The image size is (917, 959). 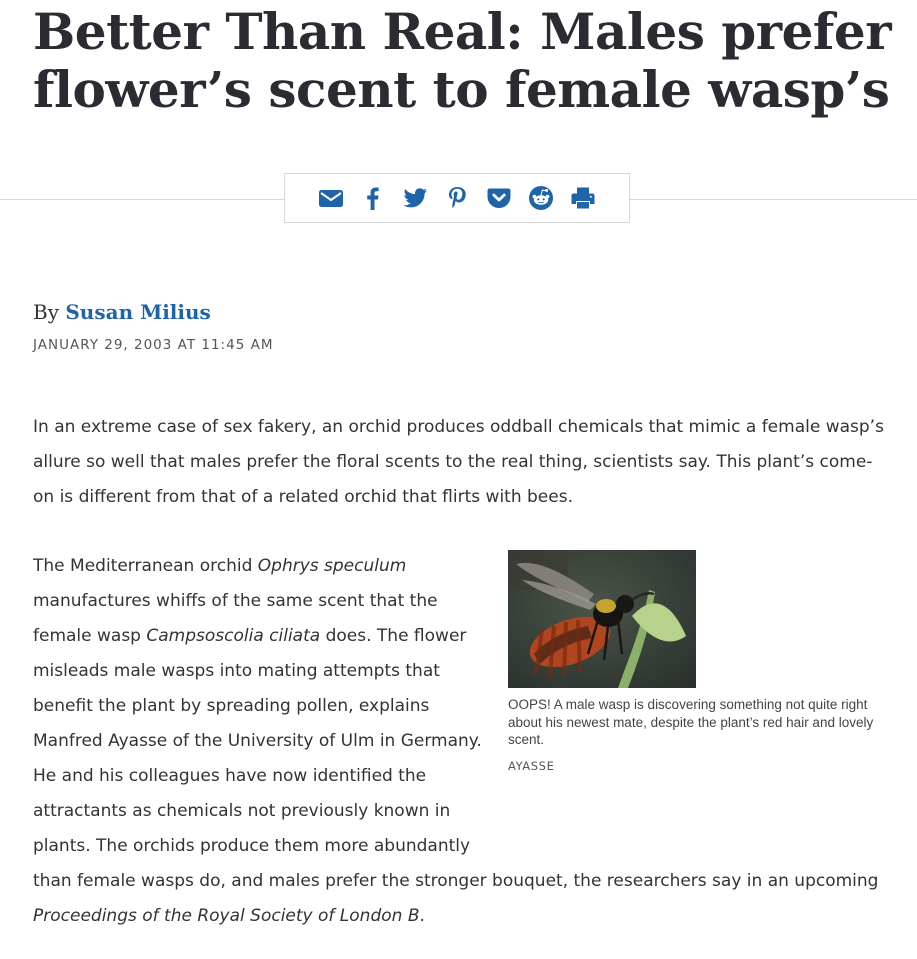 I want to click on facebook-icon, so click(x=373, y=198).